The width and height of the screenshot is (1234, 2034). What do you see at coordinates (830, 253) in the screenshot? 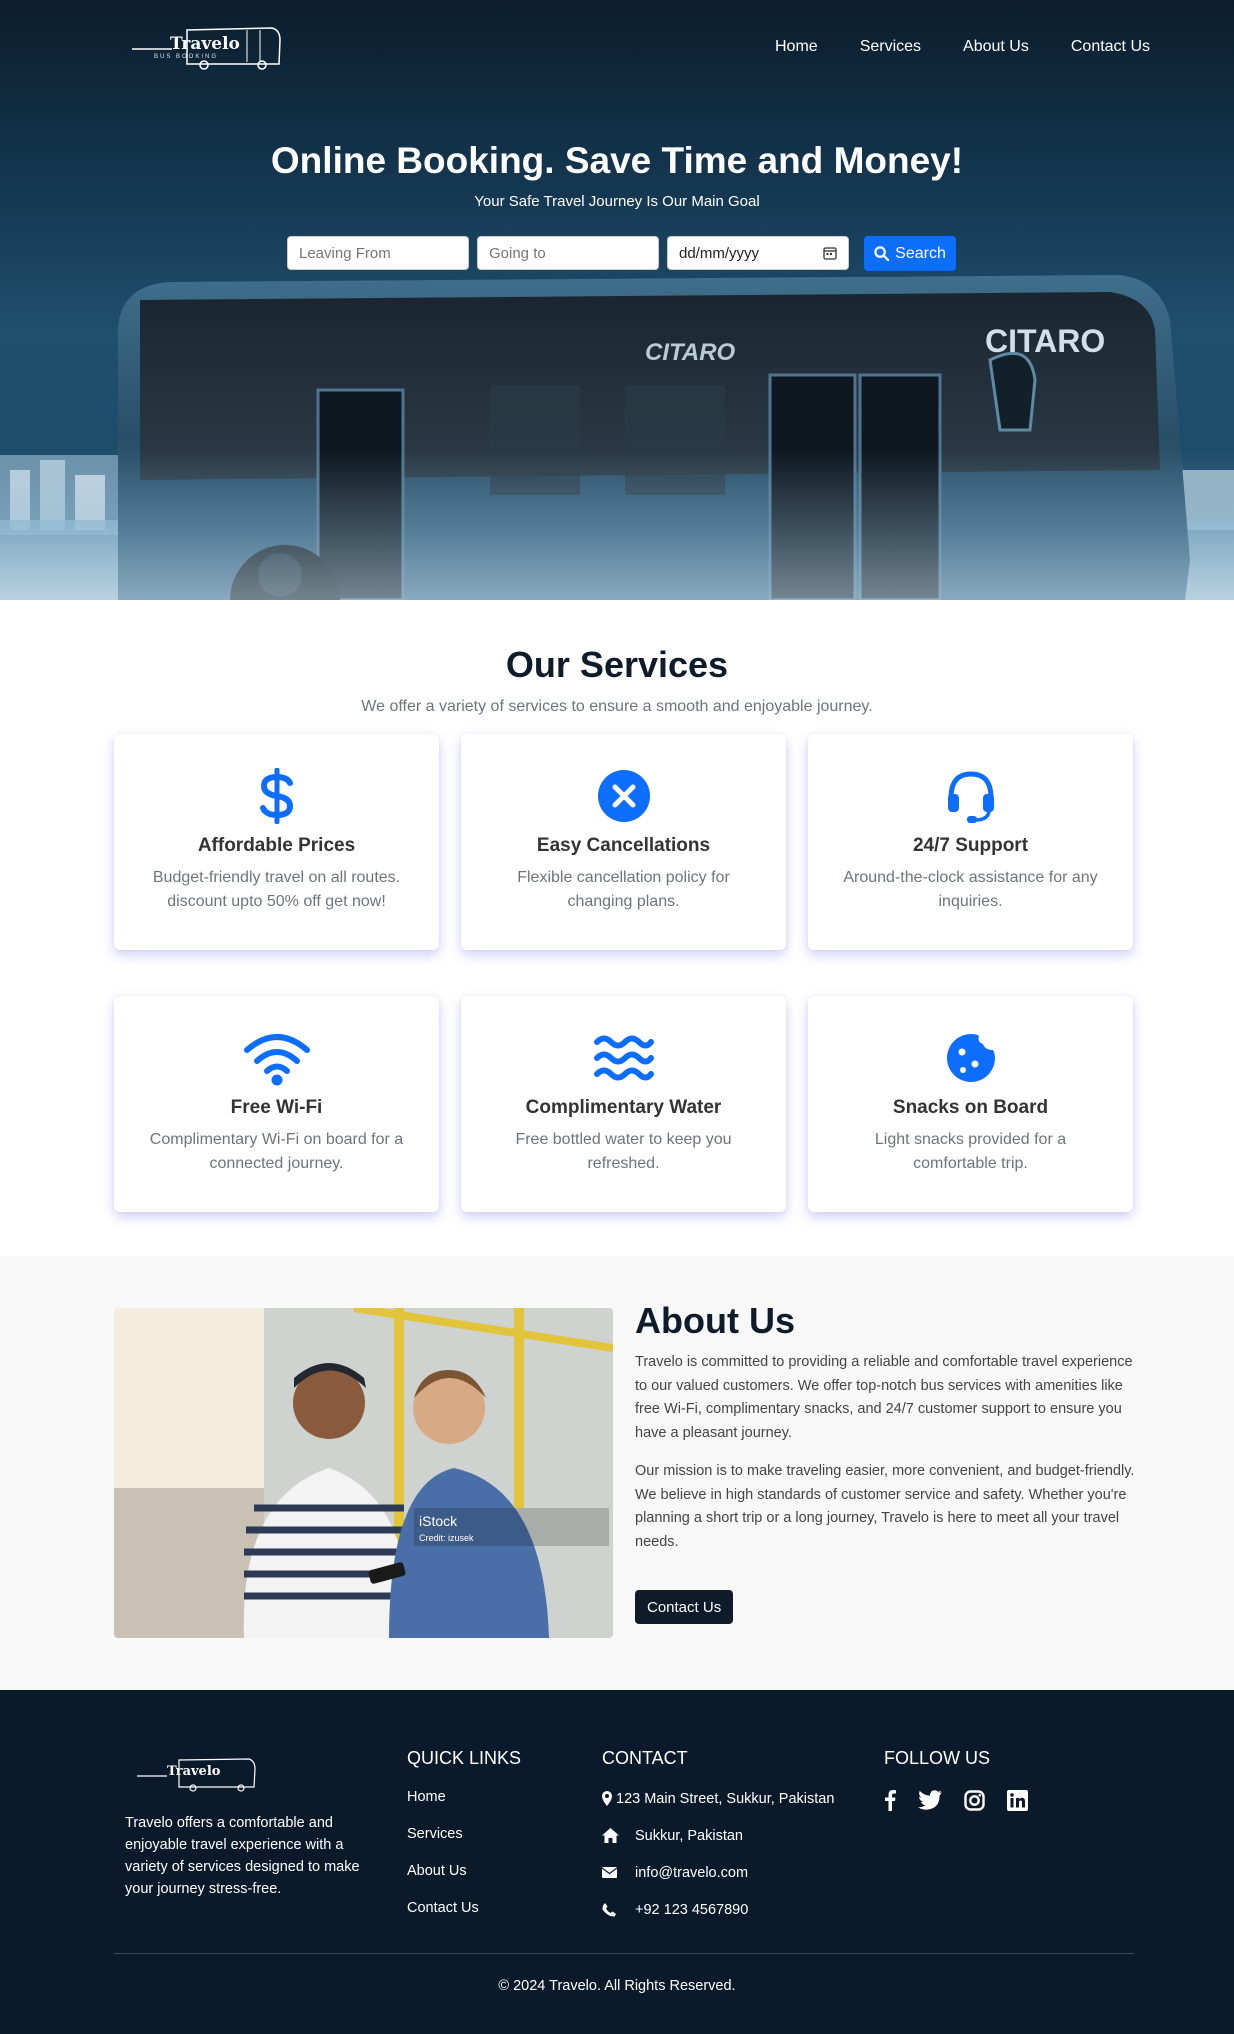
I see `calendar-icon` at bounding box center [830, 253].